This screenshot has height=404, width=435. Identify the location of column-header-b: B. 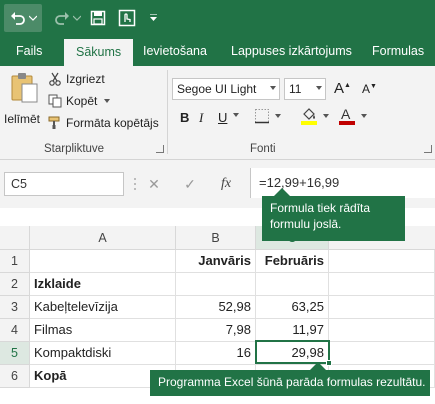
(216, 238).